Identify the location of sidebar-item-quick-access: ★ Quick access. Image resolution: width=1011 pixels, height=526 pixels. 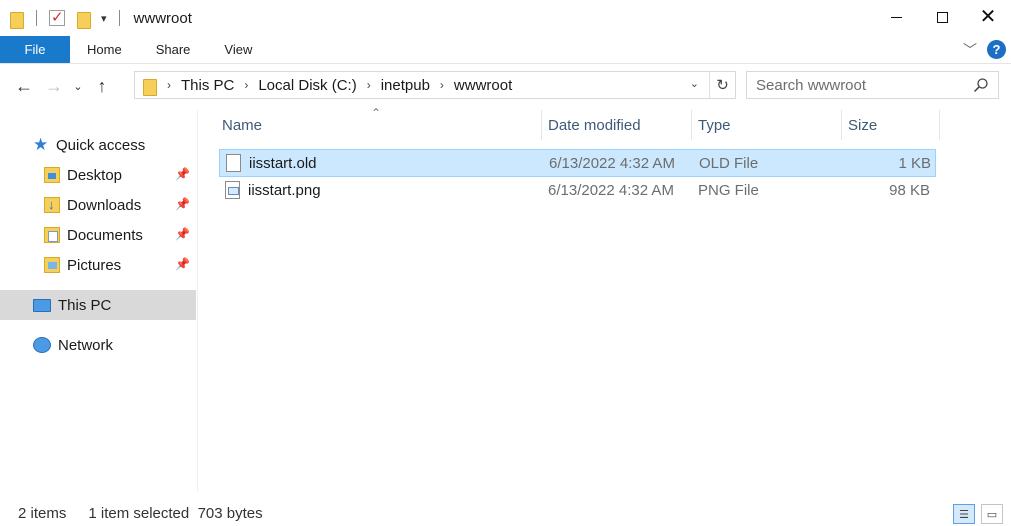
(98, 145).